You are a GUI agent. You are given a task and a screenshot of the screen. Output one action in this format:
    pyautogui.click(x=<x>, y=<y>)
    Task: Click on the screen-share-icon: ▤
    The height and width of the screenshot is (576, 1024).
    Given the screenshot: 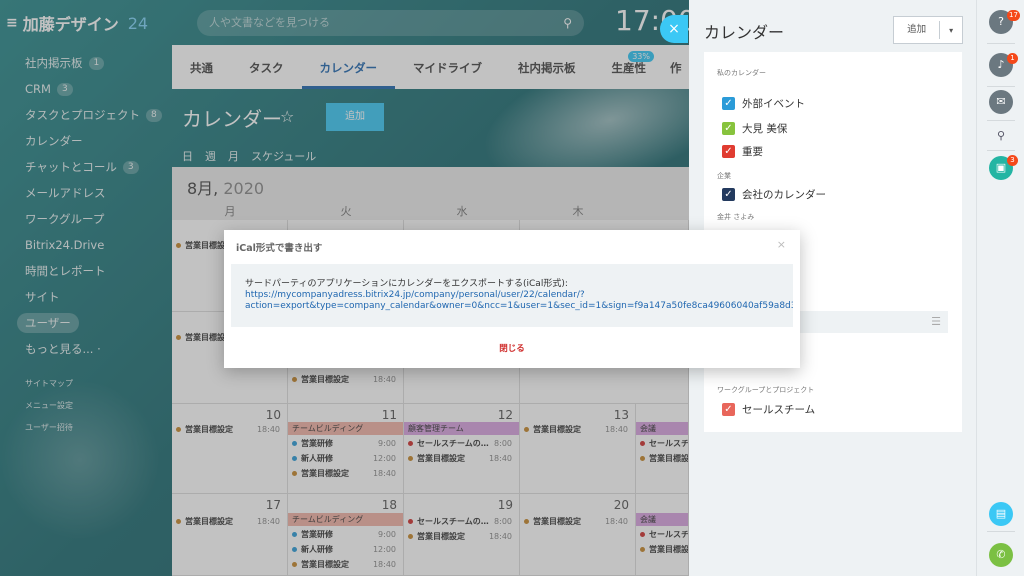 What is the action you would take?
    pyautogui.click(x=1001, y=514)
    